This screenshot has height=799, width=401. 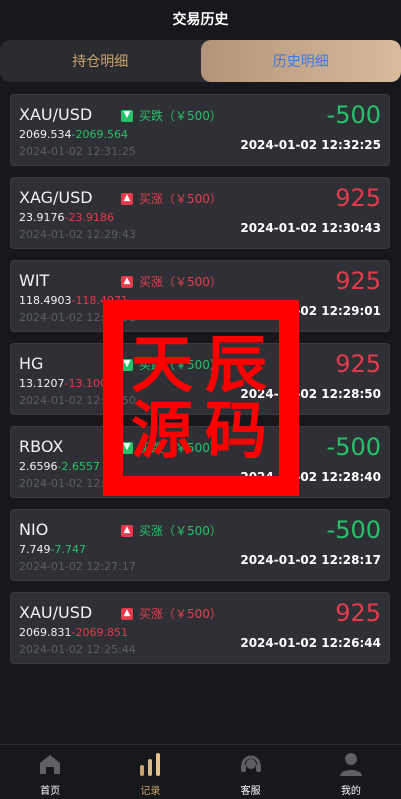 I want to click on close-price: 13.1005, so click(x=91, y=383).